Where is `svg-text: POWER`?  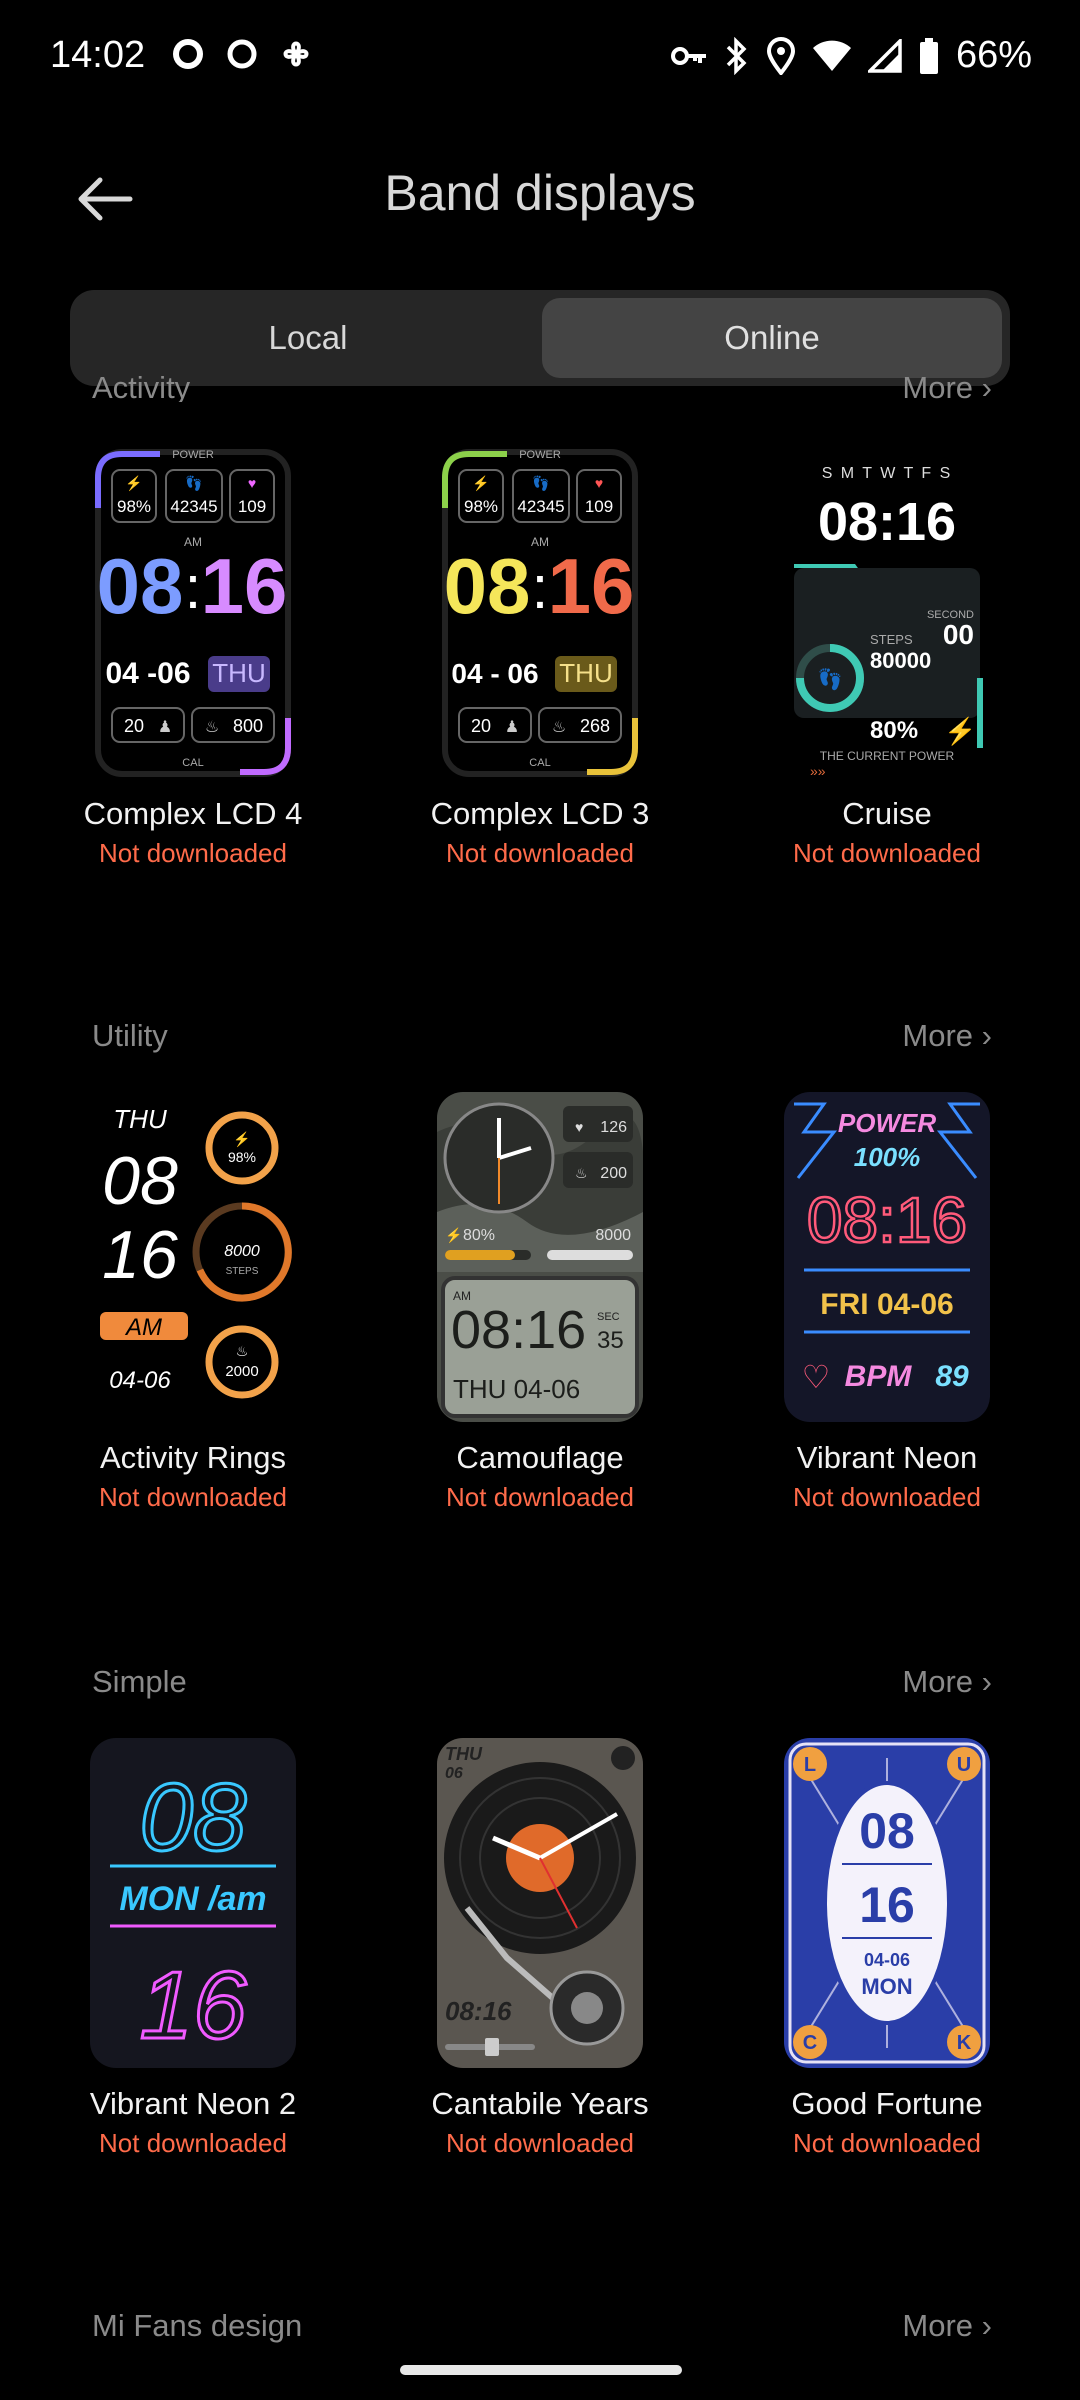
svg-text: POWER is located at coordinates (540, 455).